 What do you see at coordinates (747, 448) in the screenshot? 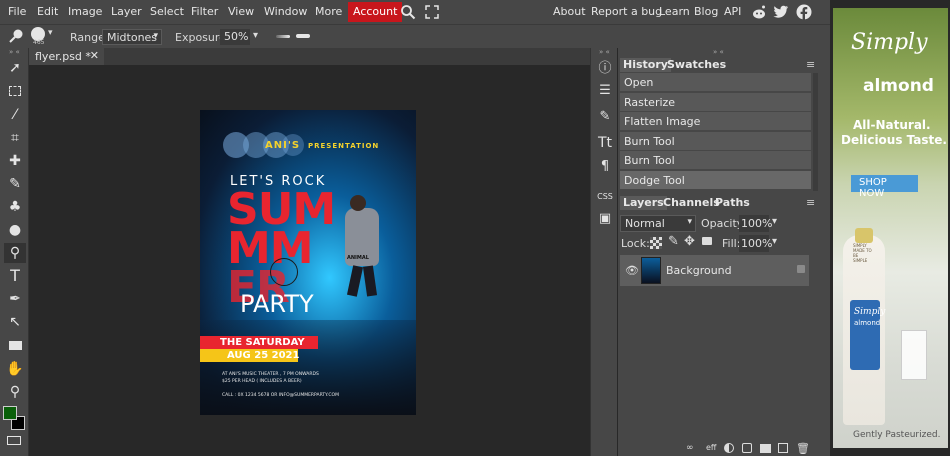
I see `layer-mask-icon` at bounding box center [747, 448].